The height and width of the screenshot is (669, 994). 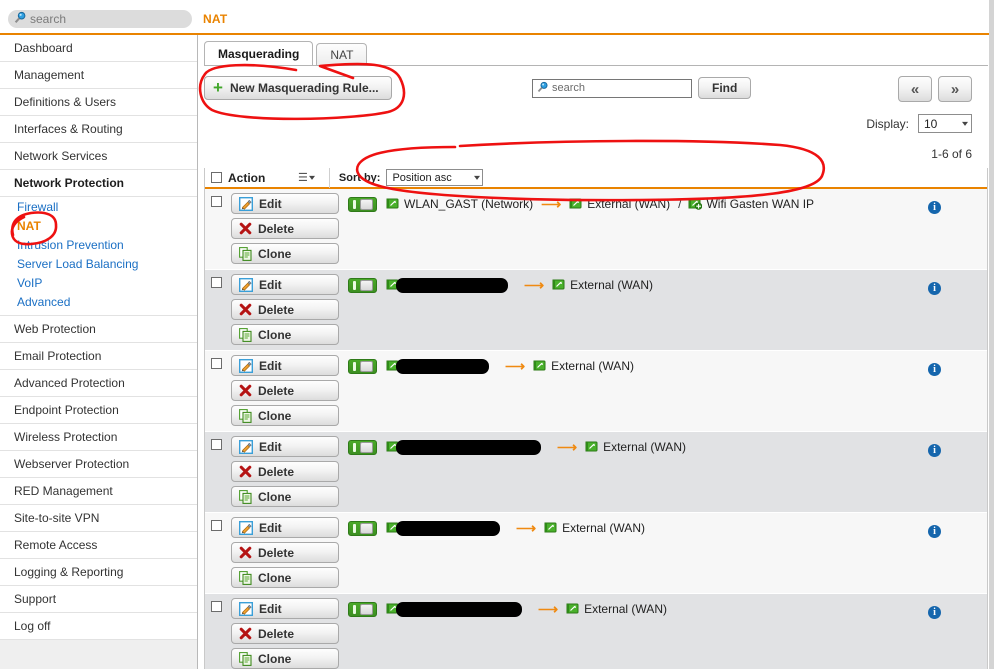 What do you see at coordinates (98, 491) in the screenshot?
I see `sidebar-item-red-management: RED Management` at bounding box center [98, 491].